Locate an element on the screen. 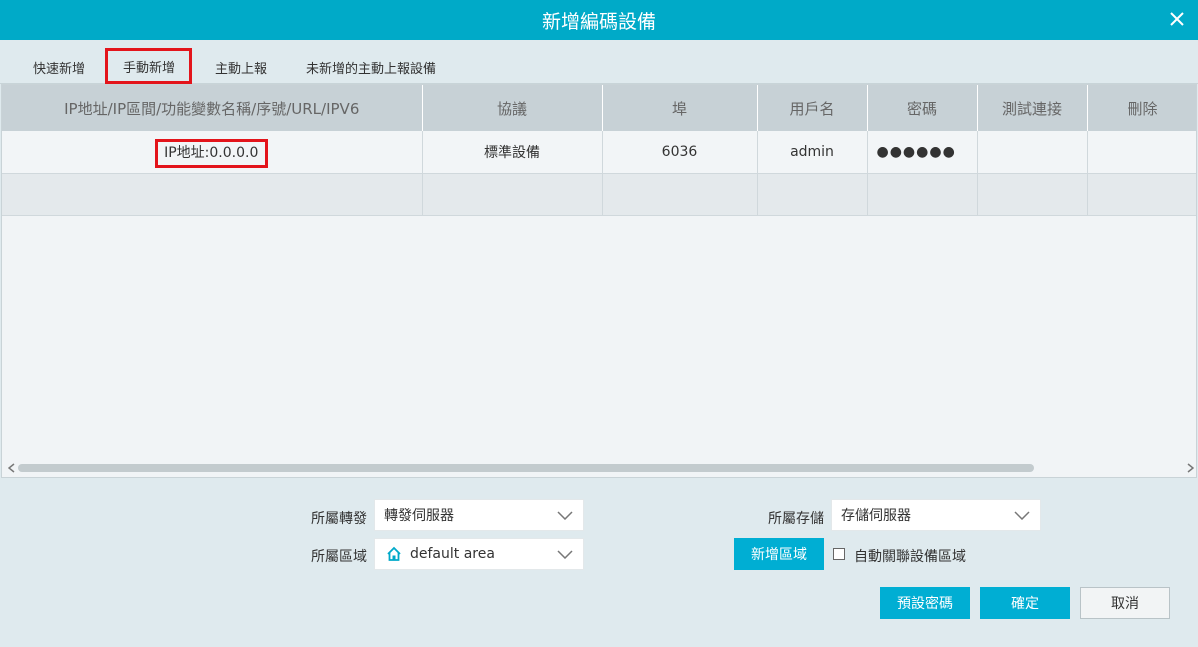  auto-link-area-label: 自動關聯設備區域 is located at coordinates (910, 557).